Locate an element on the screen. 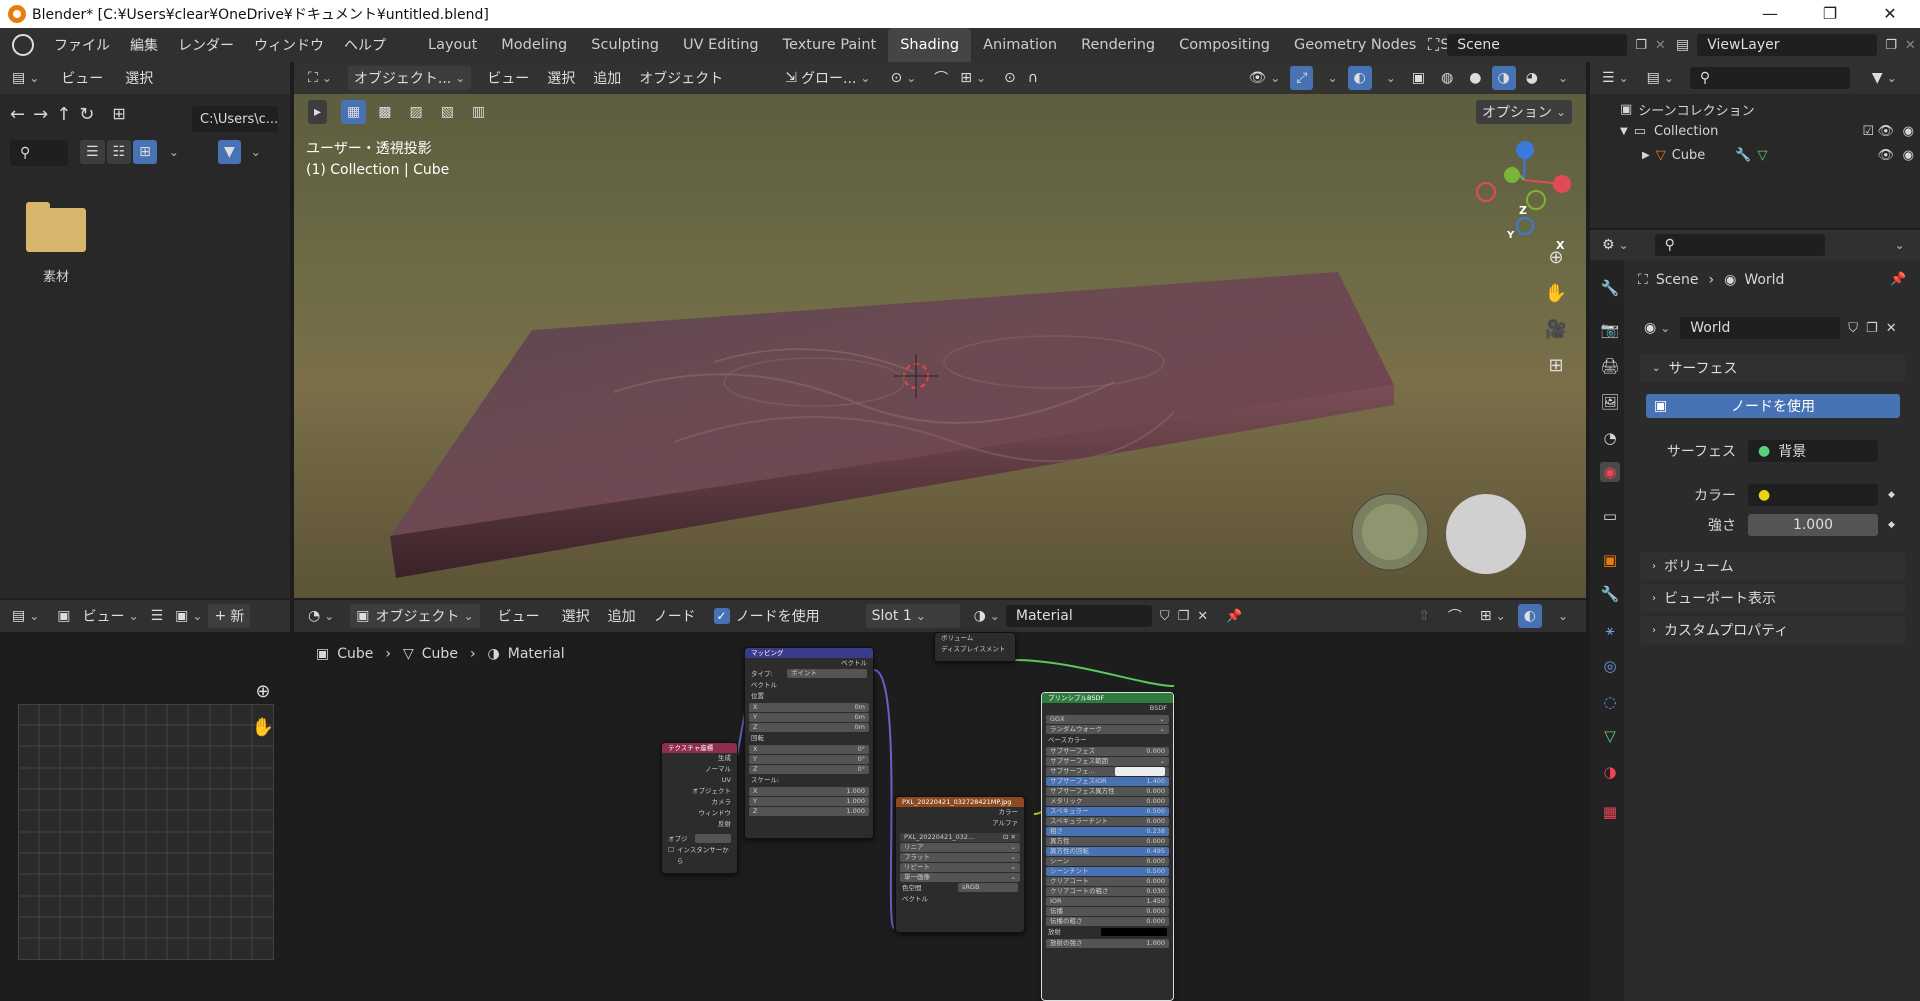  outliner-row-cube: ▶ ▽ Cube 🔧 ▽ 👁 ◉ is located at coordinates (1778, 155).